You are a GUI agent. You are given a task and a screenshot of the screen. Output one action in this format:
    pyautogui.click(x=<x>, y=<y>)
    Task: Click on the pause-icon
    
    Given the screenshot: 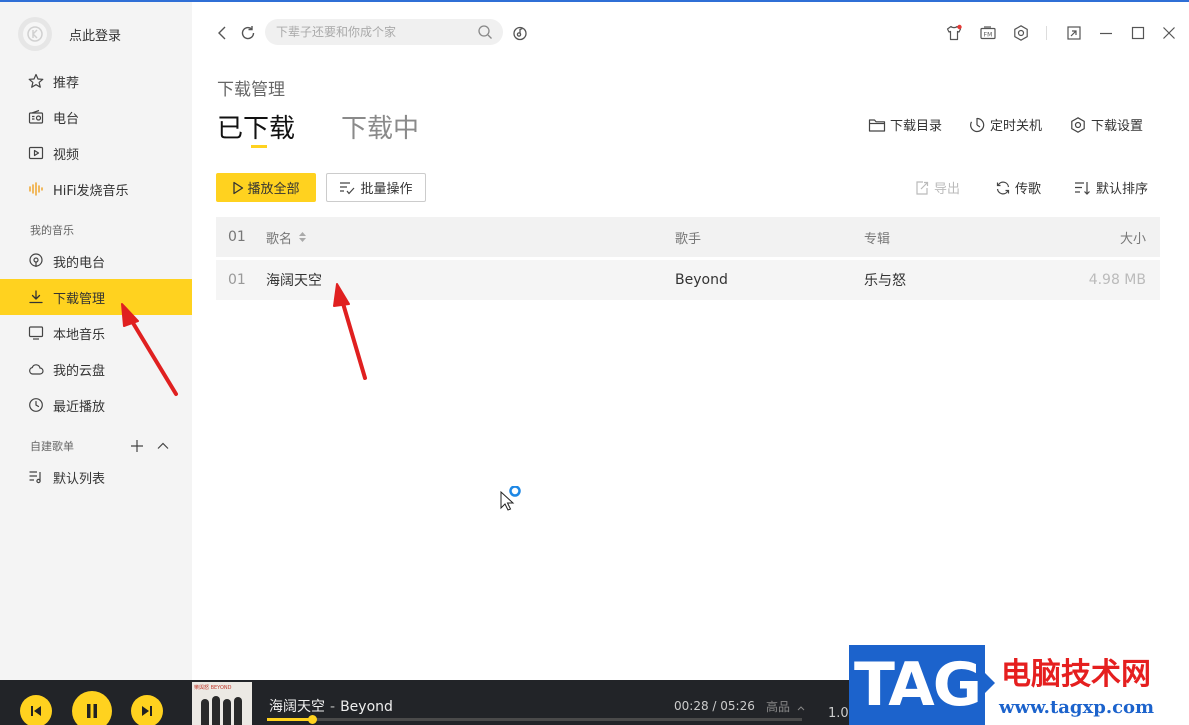 What is the action you would take?
    pyautogui.click(x=92, y=711)
    